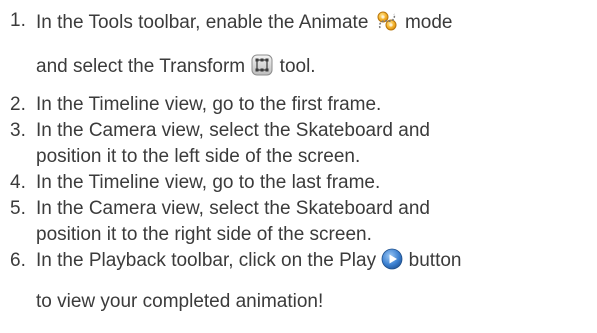 The image size is (597, 333). What do you see at coordinates (297, 67) in the screenshot?
I see `step-text-segment: tool.` at bounding box center [297, 67].